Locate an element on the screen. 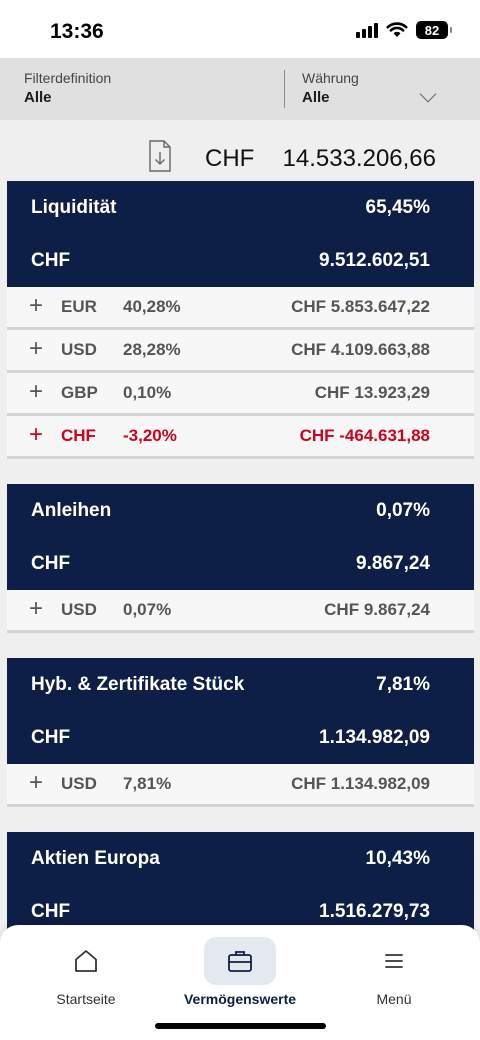 This screenshot has height=1040, width=480. nav-label: Vermögenswerte is located at coordinates (240, 999).